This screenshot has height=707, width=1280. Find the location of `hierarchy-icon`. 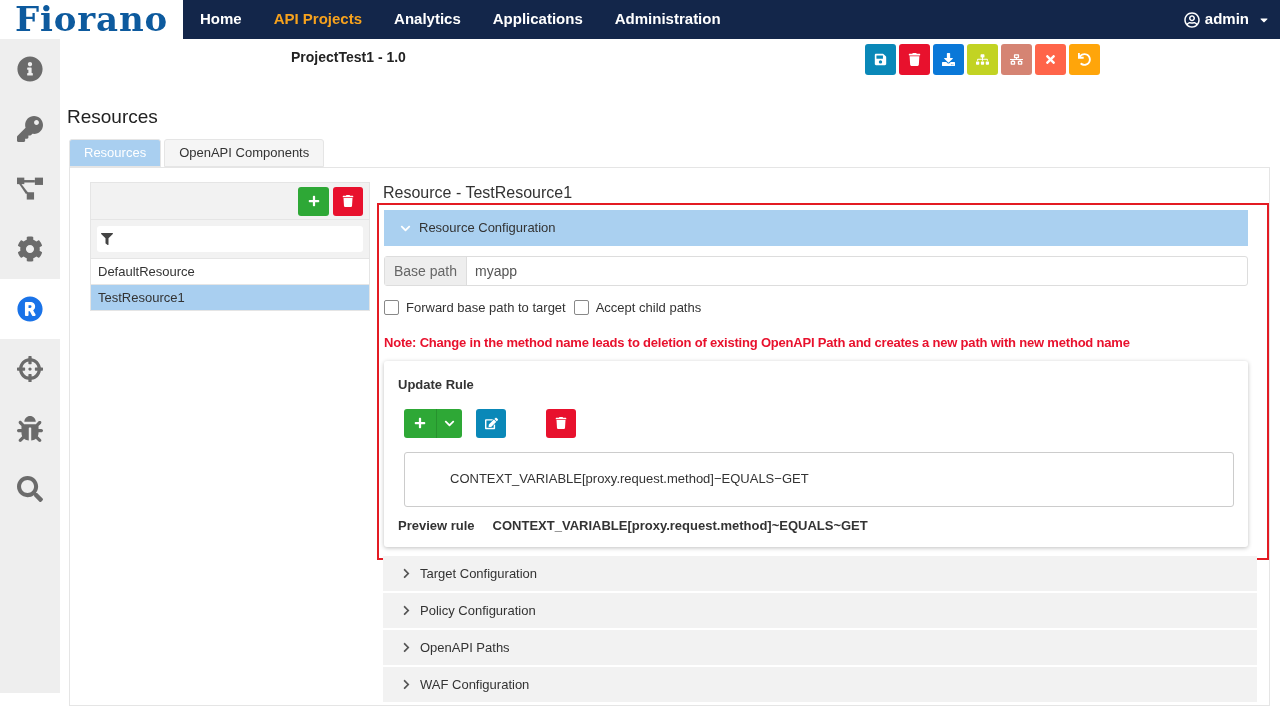

hierarchy-icon is located at coordinates (982, 59).